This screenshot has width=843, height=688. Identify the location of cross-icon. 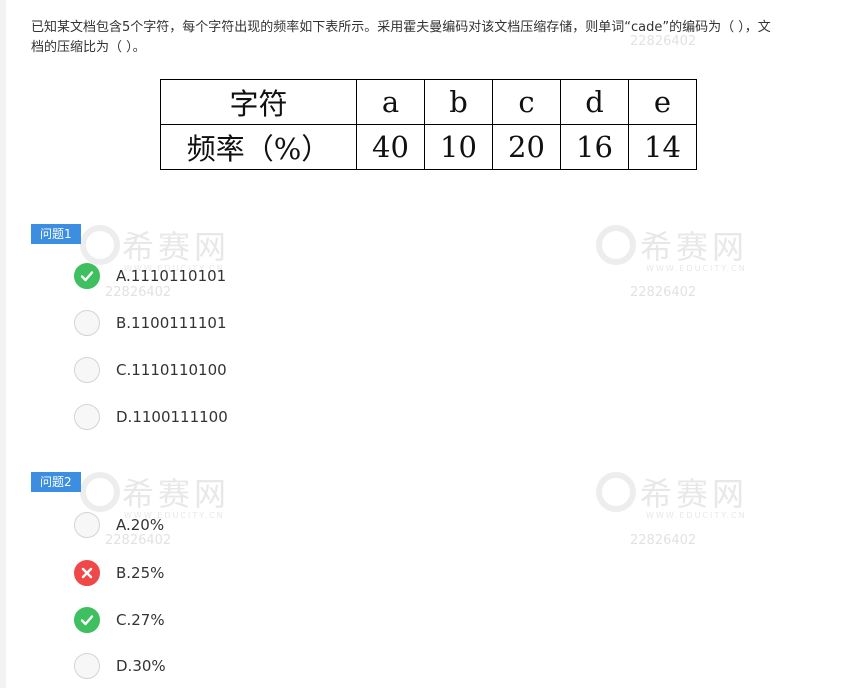
(87, 573).